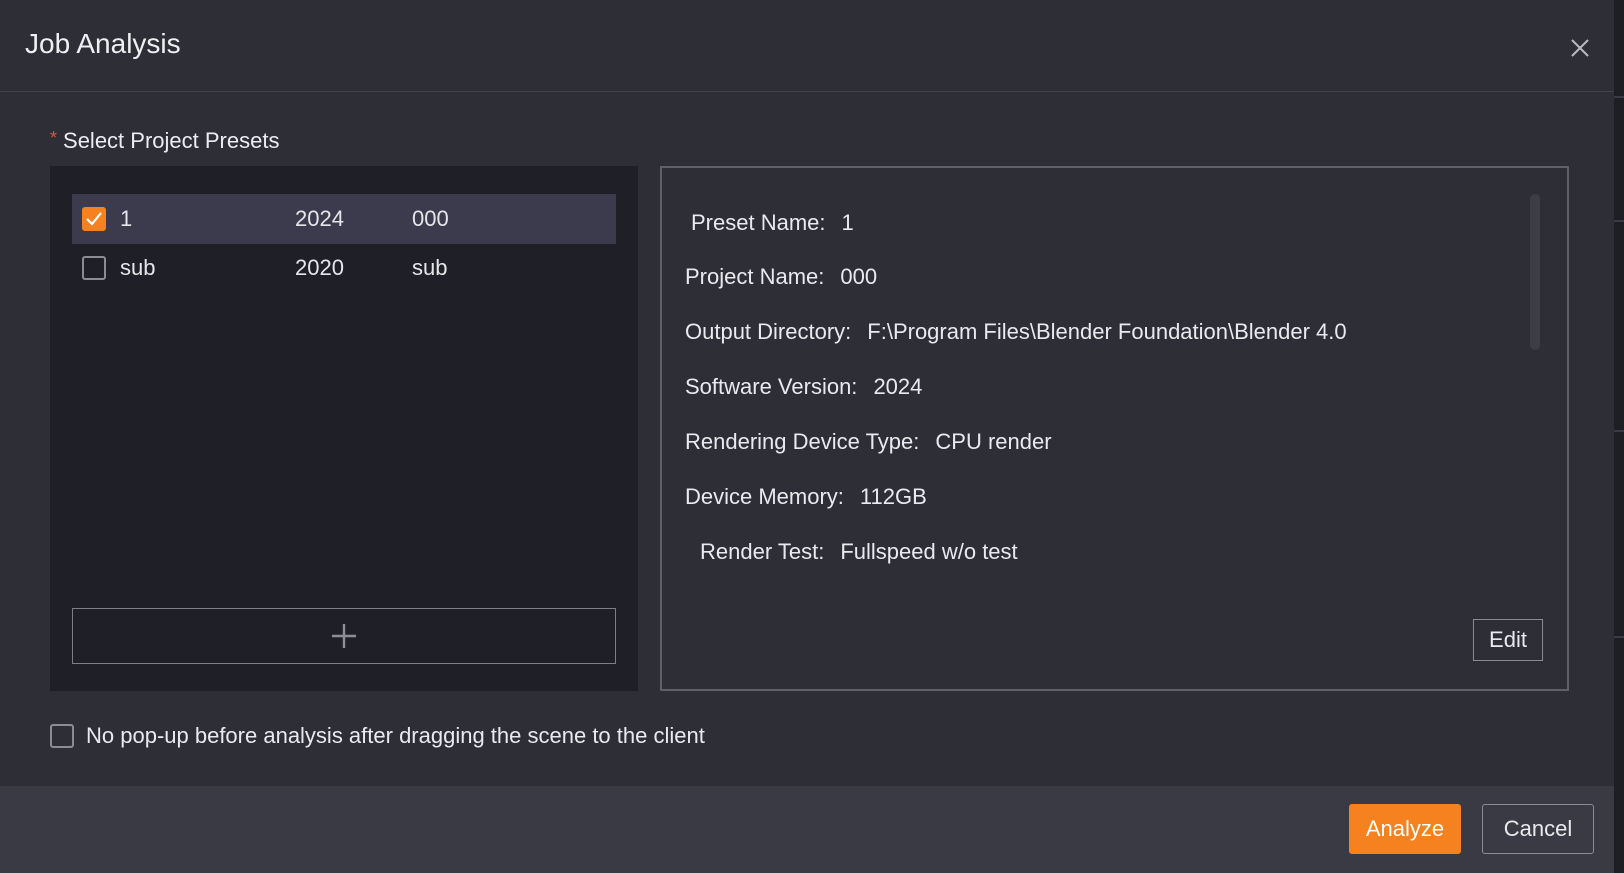  What do you see at coordinates (771, 386) in the screenshot?
I see `software-version-label: Software Version:` at bounding box center [771, 386].